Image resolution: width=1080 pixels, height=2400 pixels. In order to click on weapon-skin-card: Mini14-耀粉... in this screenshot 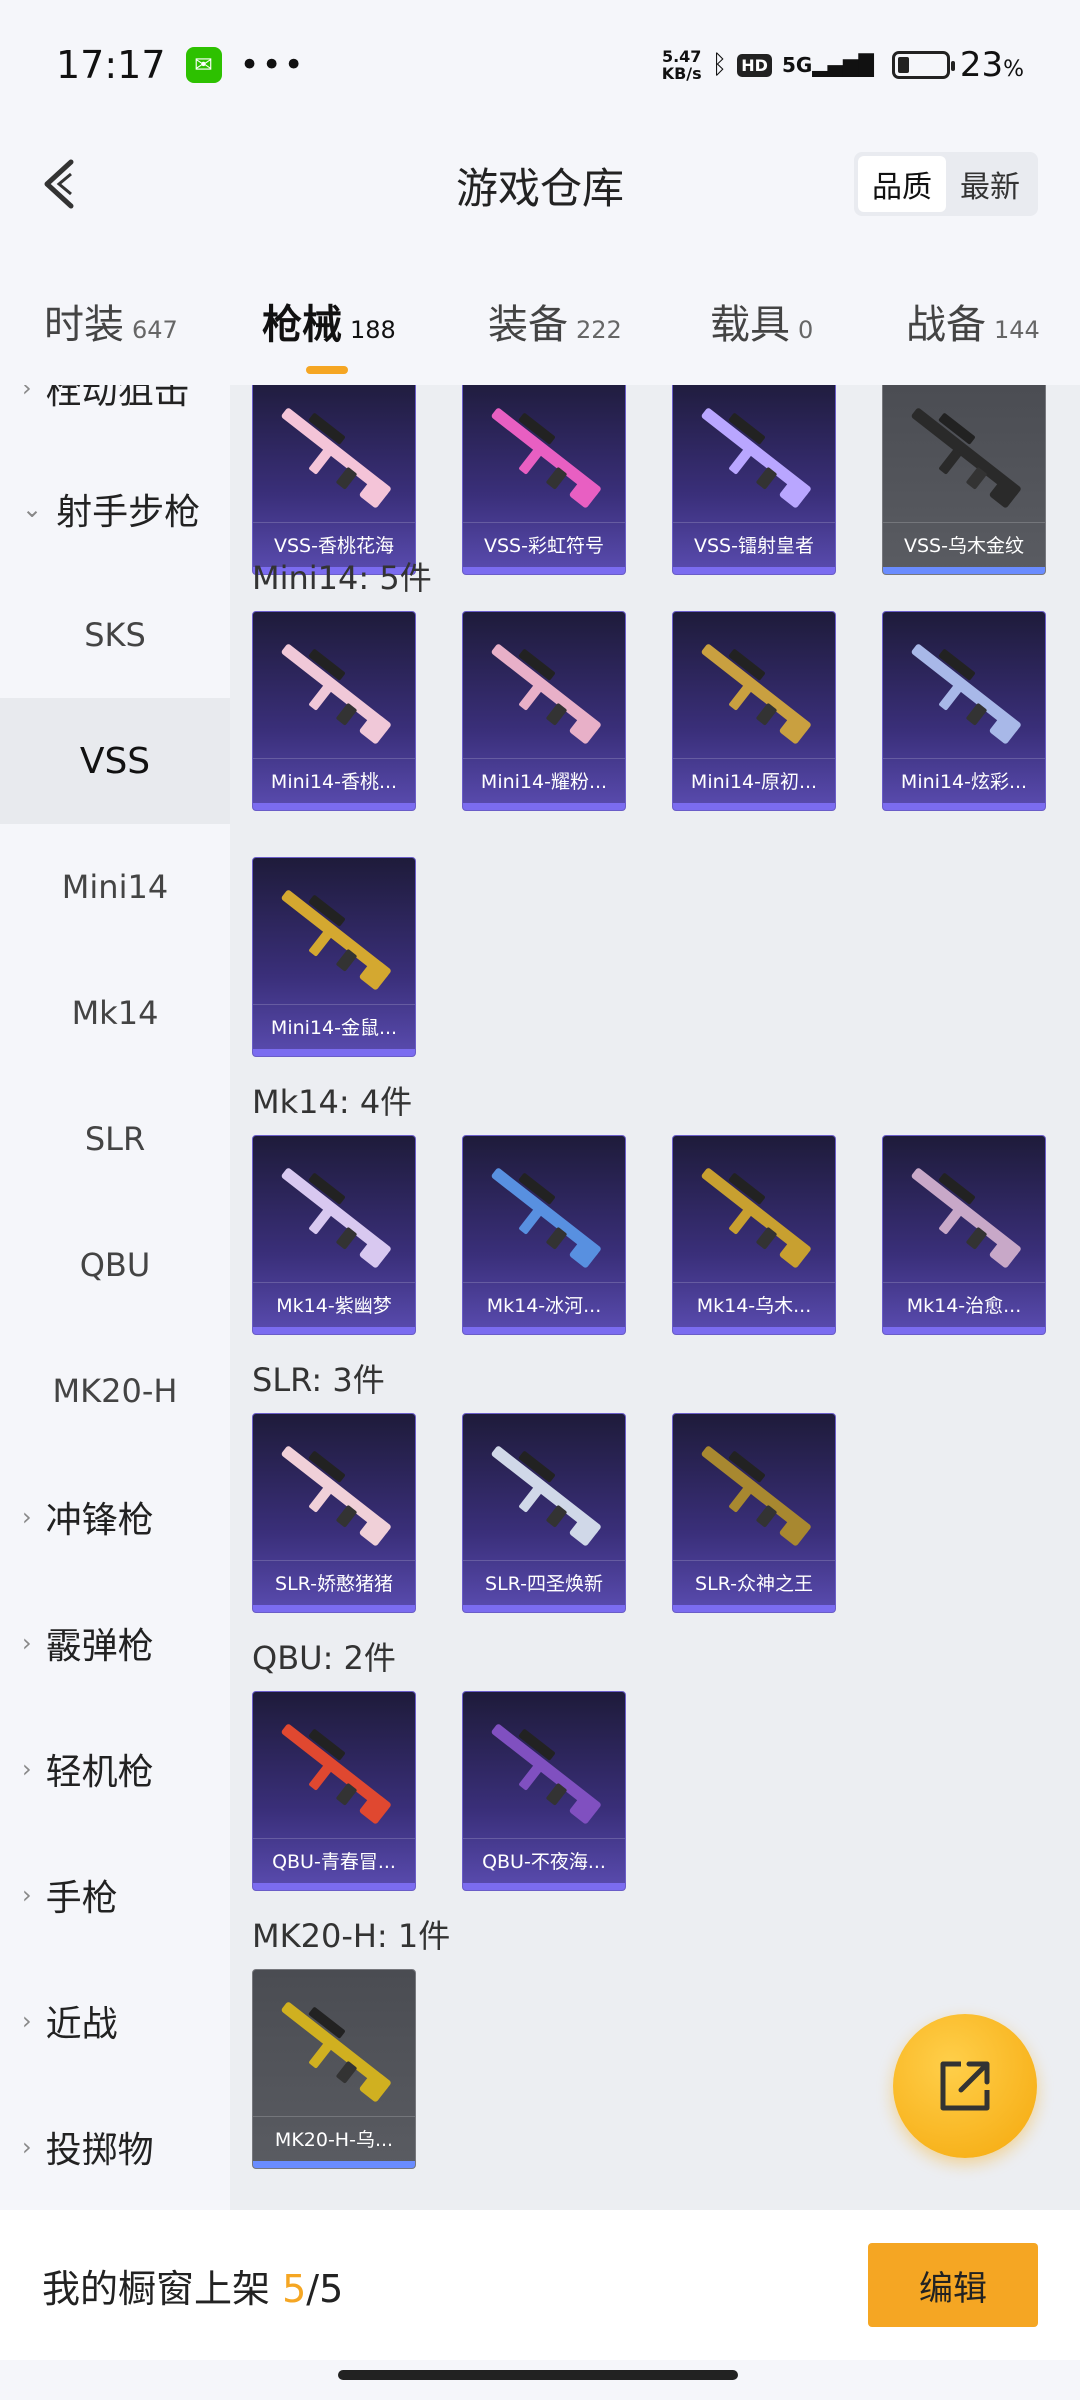, I will do `click(544, 711)`.